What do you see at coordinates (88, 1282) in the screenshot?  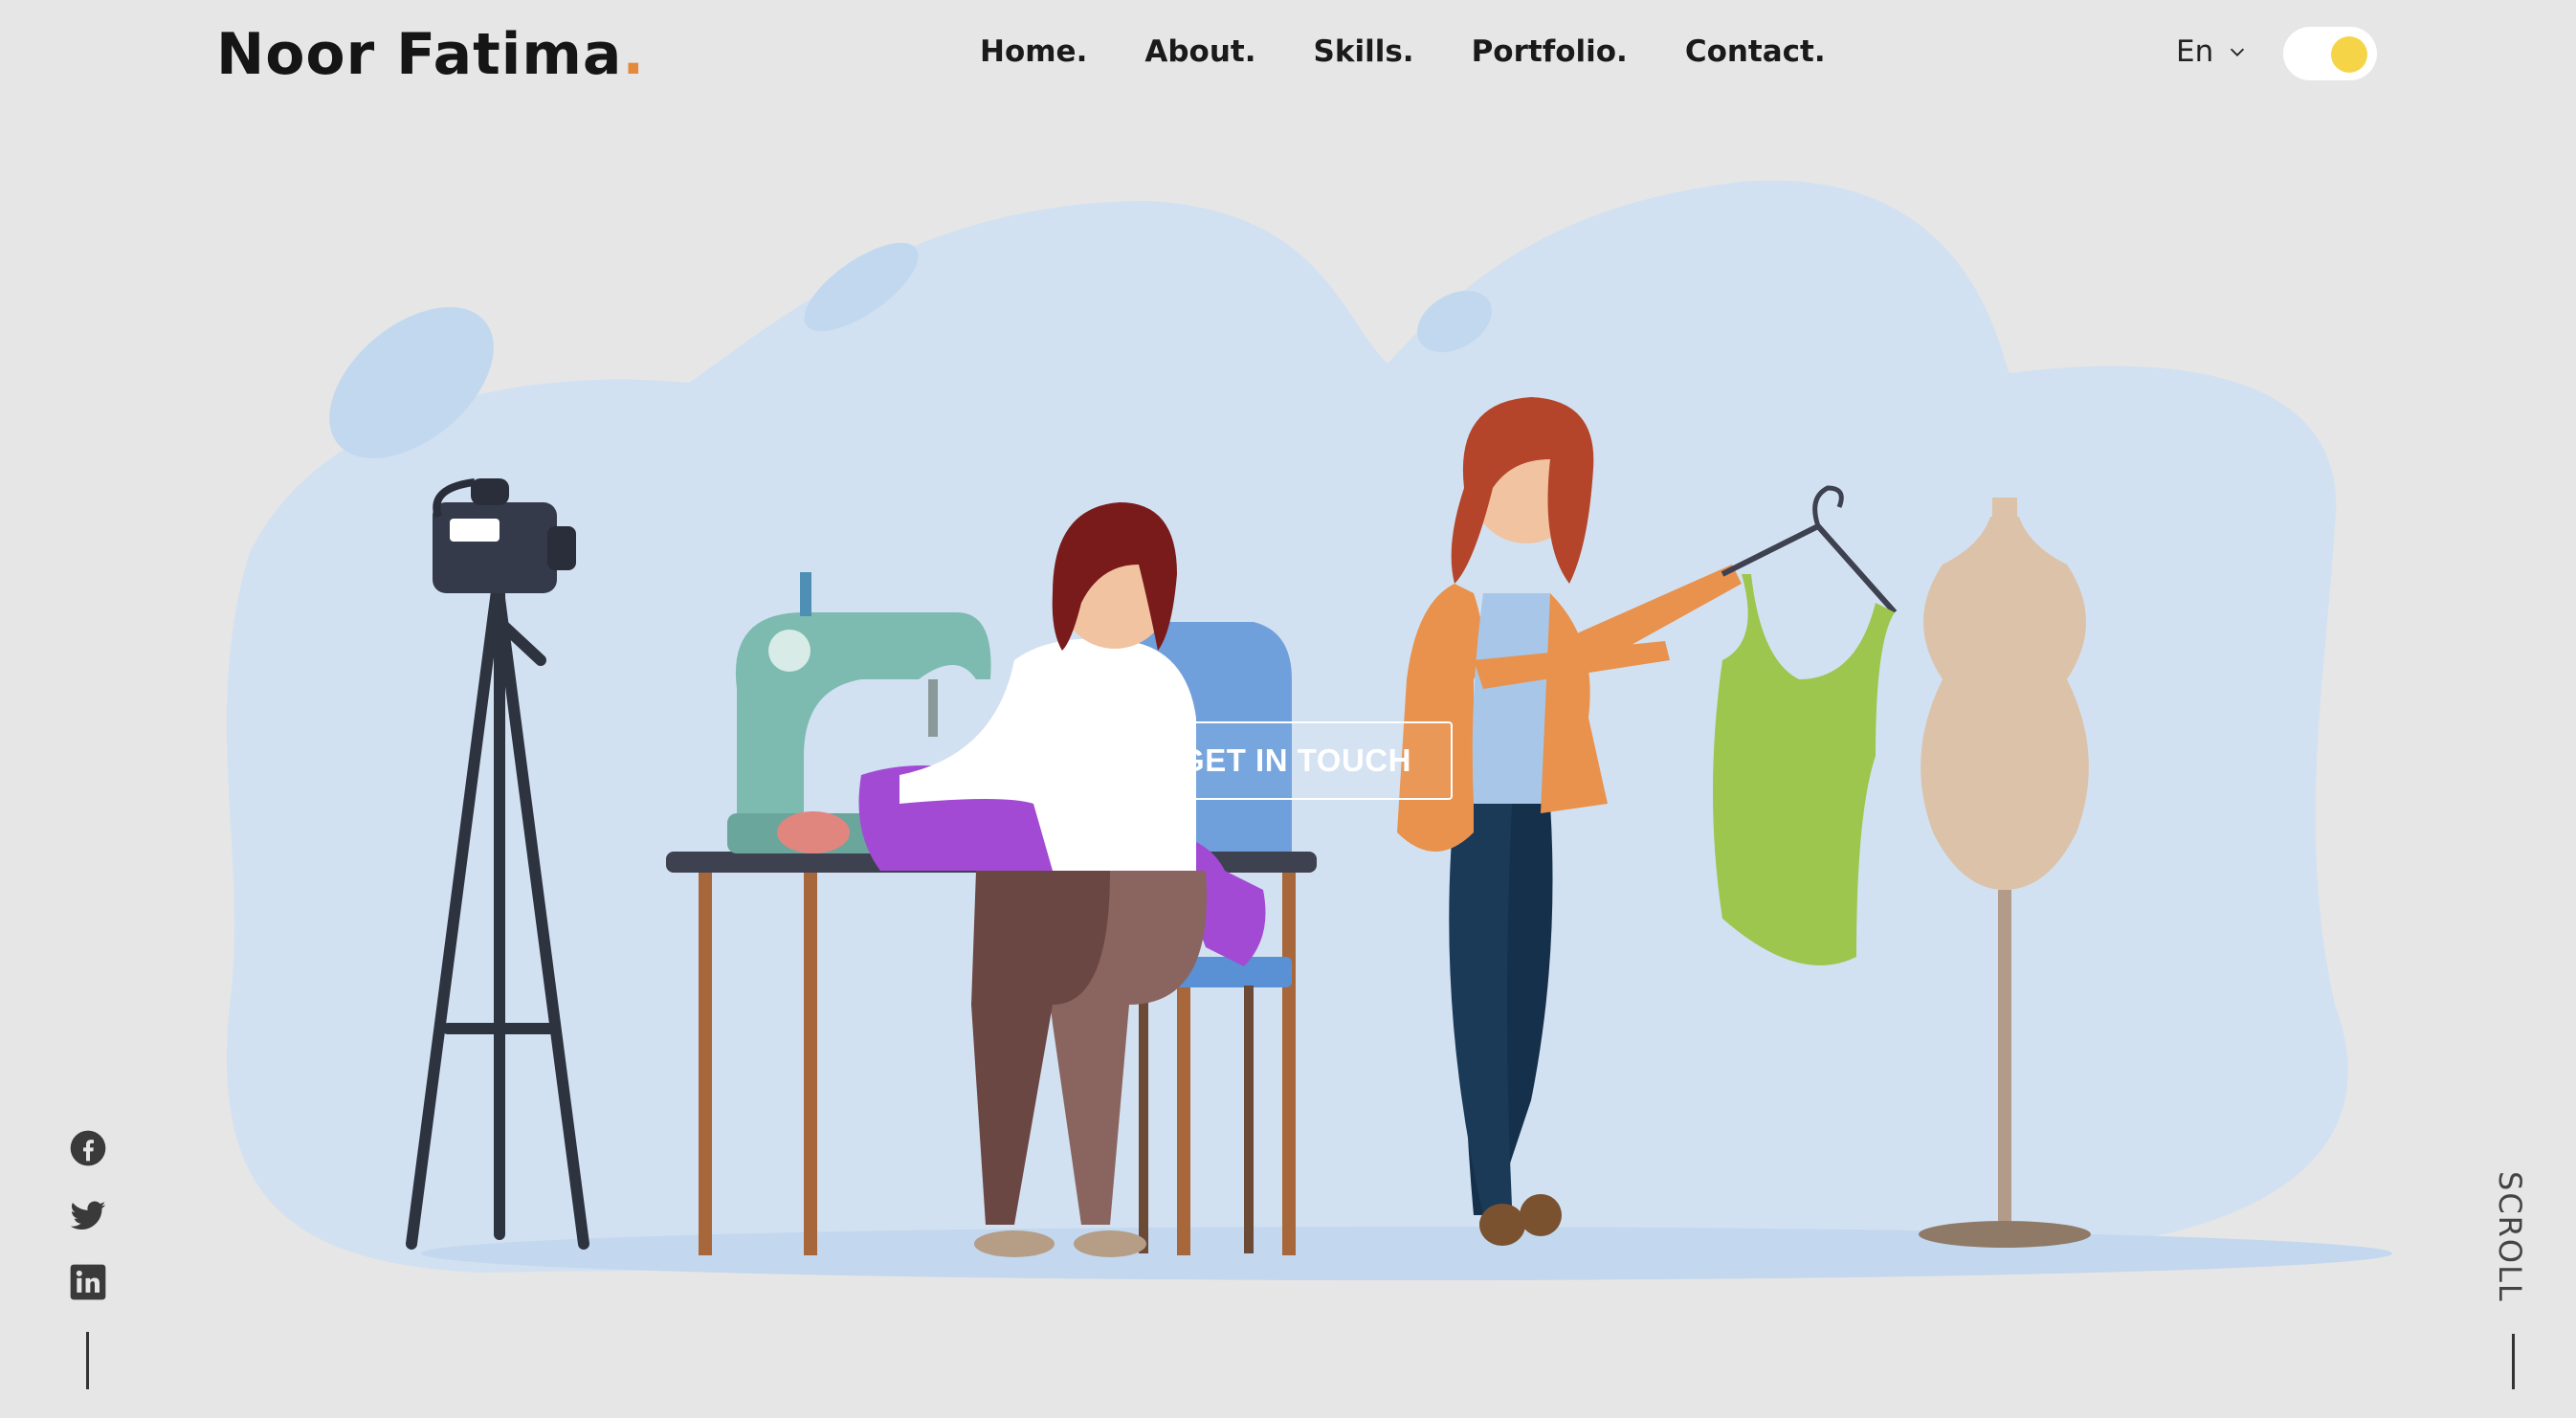 I see `linkedin-icon` at bounding box center [88, 1282].